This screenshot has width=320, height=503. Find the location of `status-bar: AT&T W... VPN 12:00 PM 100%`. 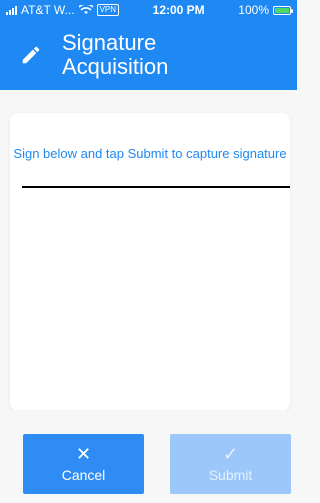

status-bar: AT&T W... VPN 12:00 PM 100% is located at coordinates (148, 10).